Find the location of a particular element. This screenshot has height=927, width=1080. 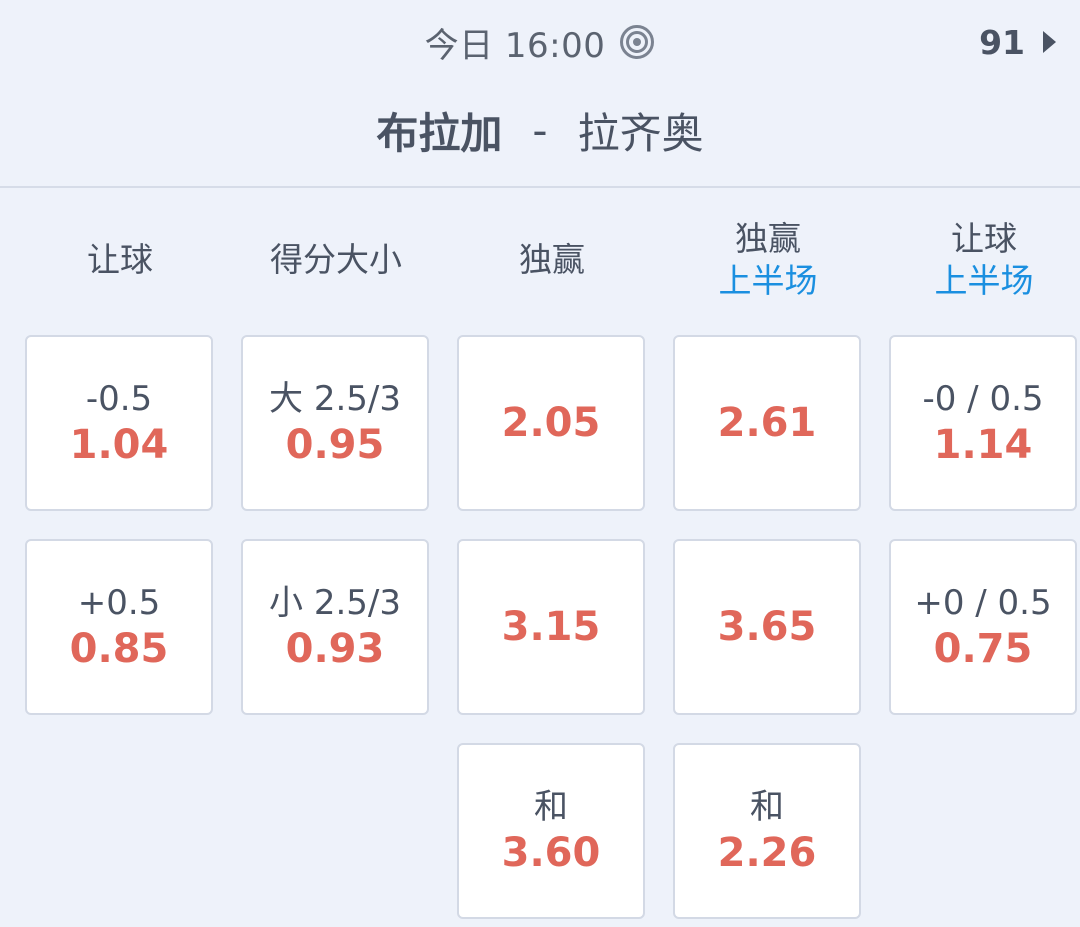

handicap-line: -0.5 is located at coordinates (119, 399).